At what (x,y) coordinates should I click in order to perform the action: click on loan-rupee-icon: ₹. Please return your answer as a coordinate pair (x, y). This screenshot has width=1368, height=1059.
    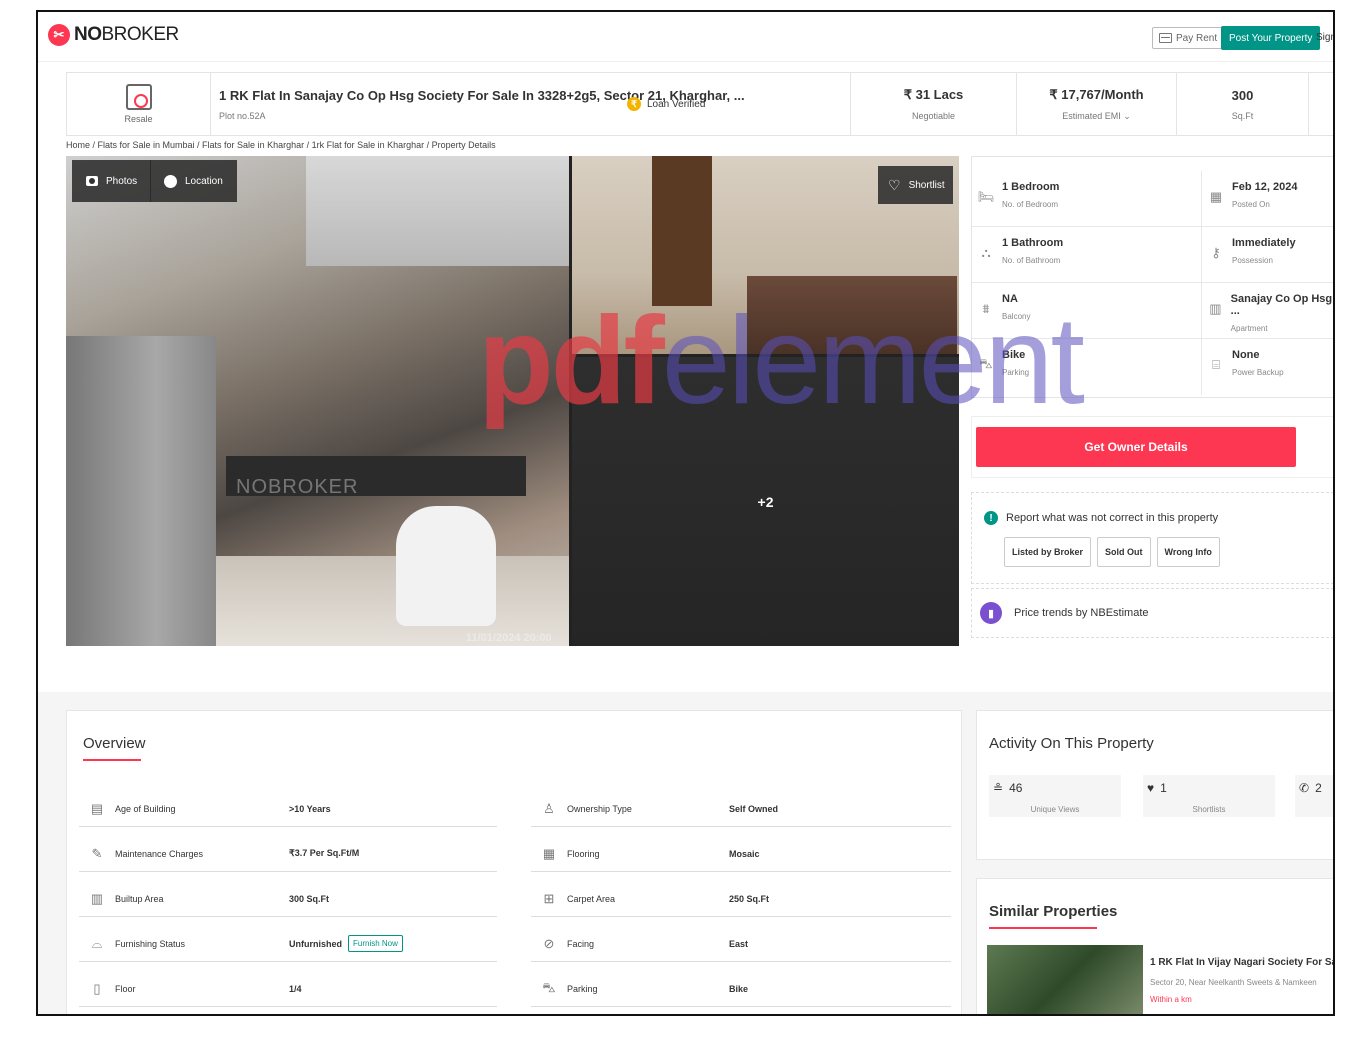
    Looking at the image, I should click on (634, 104).